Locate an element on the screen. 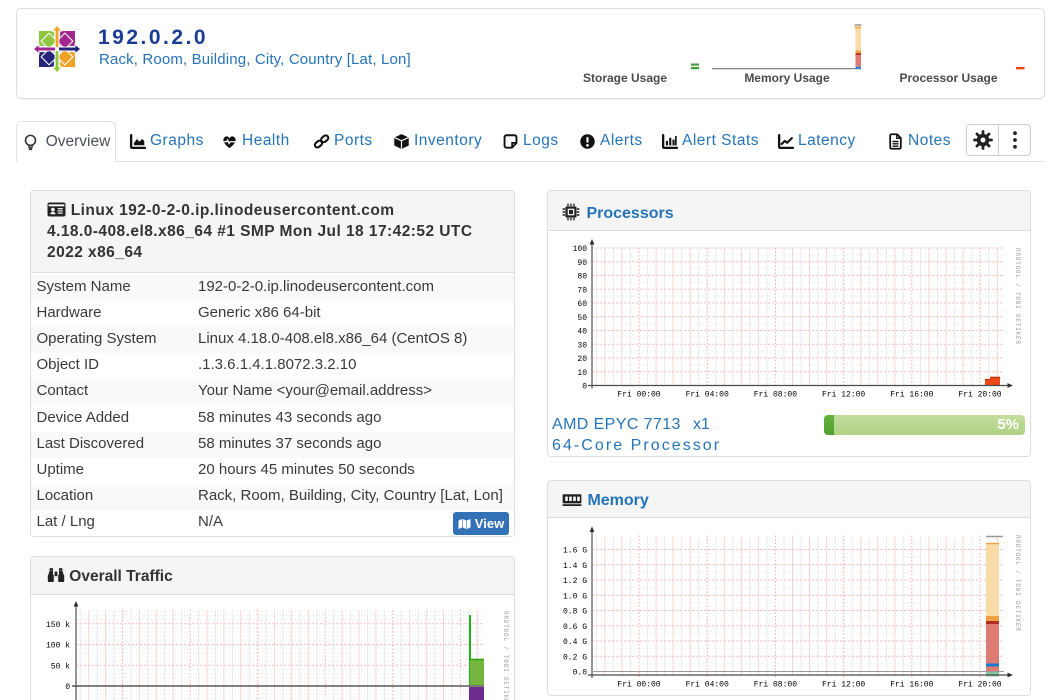 This screenshot has width=1061, height=700. svg-text: 0.2 G is located at coordinates (575, 657).